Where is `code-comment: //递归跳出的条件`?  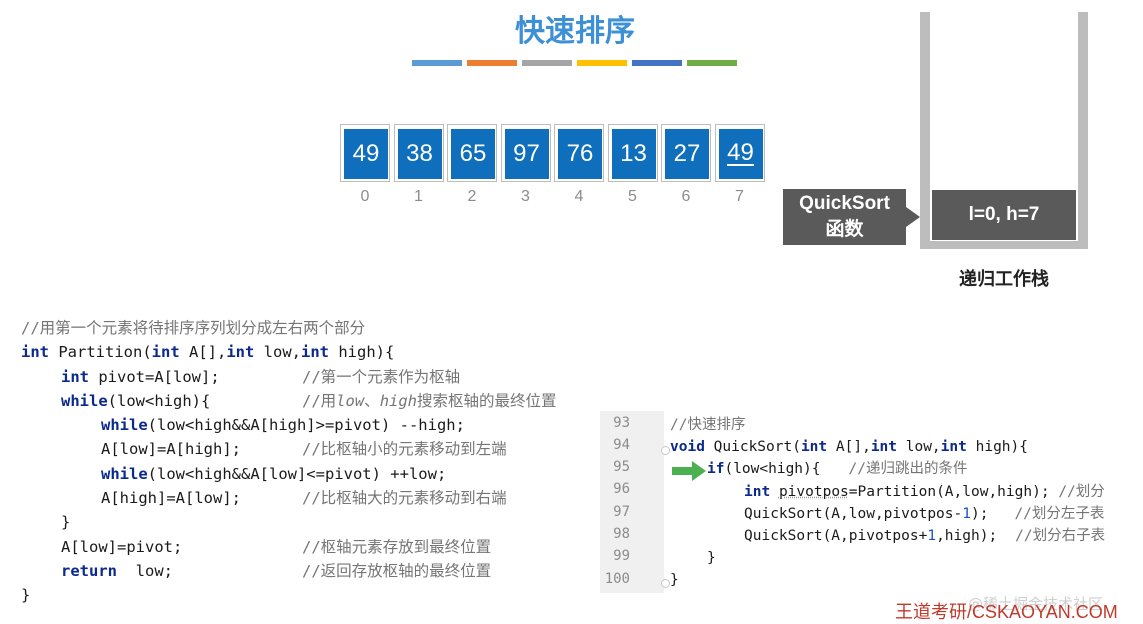 code-comment: //递归跳出的条件 is located at coordinates (908, 469).